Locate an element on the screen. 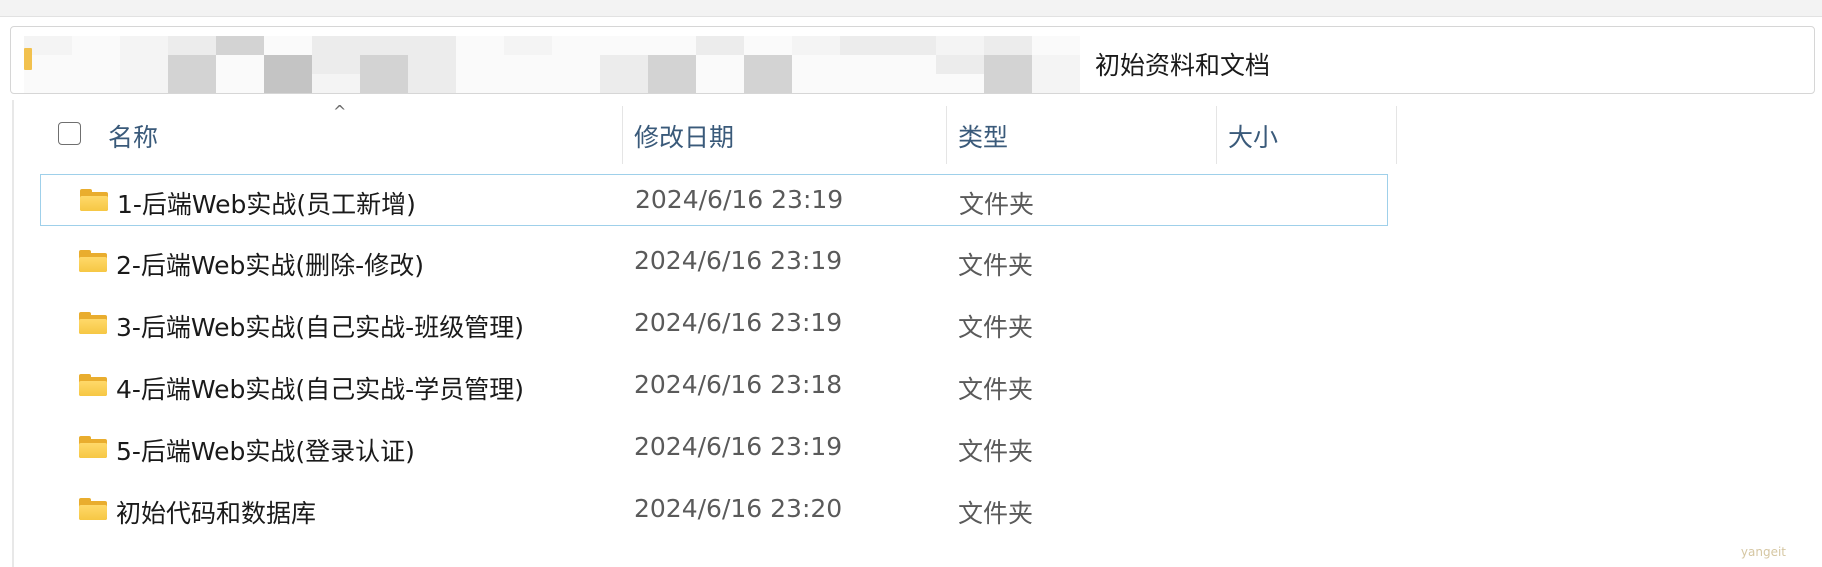 The height and width of the screenshot is (567, 1822). redacted-path-mosaic is located at coordinates (552, 64).